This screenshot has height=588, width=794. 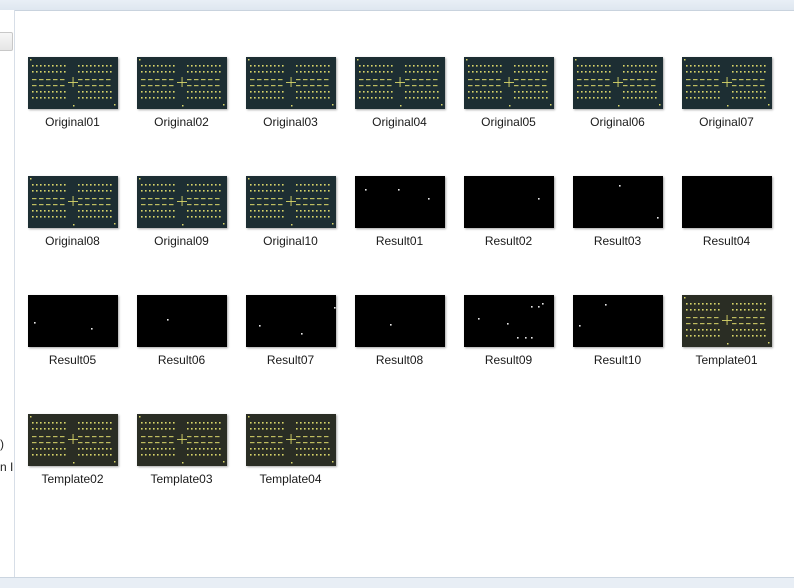 I want to click on file-name: Original04, so click(x=399, y=122).